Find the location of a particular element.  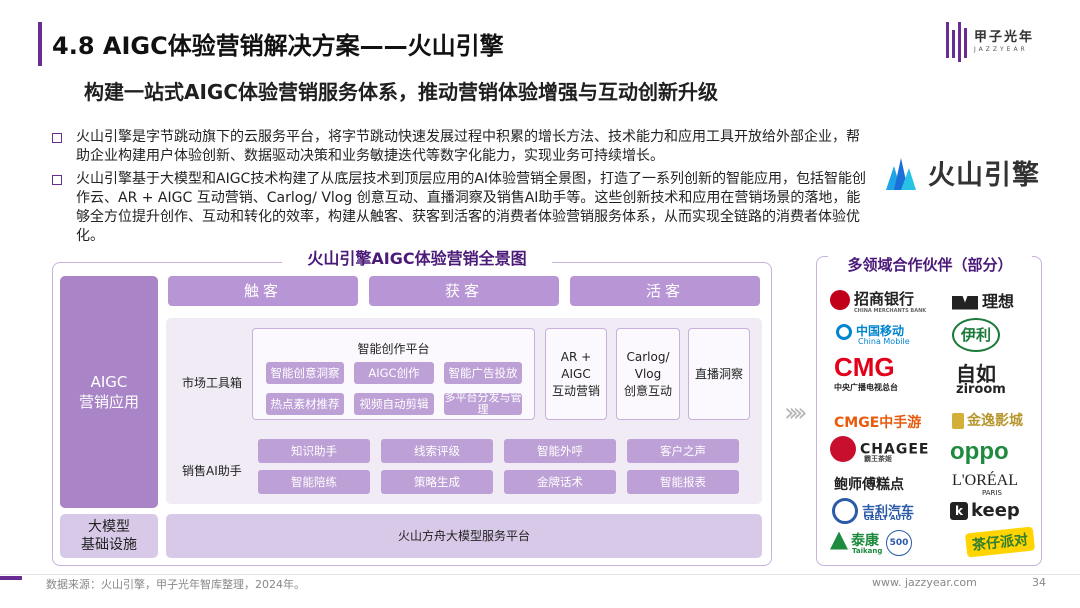

live-insight-box: 直播洞察 is located at coordinates (719, 374).